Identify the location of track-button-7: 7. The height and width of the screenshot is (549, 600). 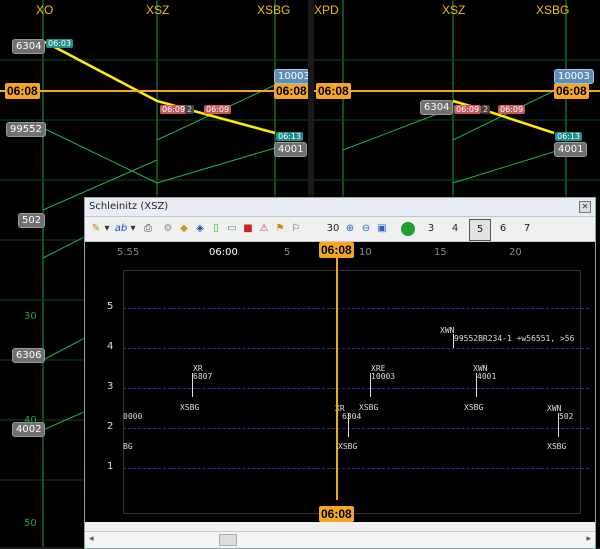
(527, 229).